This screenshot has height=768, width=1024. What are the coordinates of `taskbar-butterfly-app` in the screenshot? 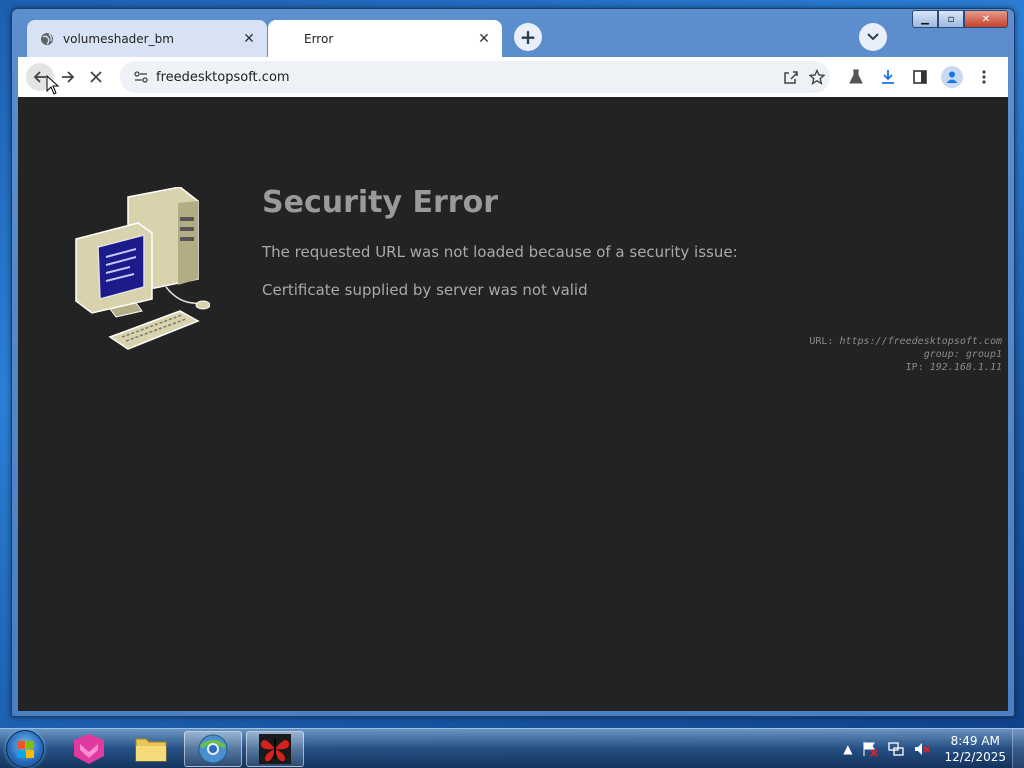 It's located at (275, 749).